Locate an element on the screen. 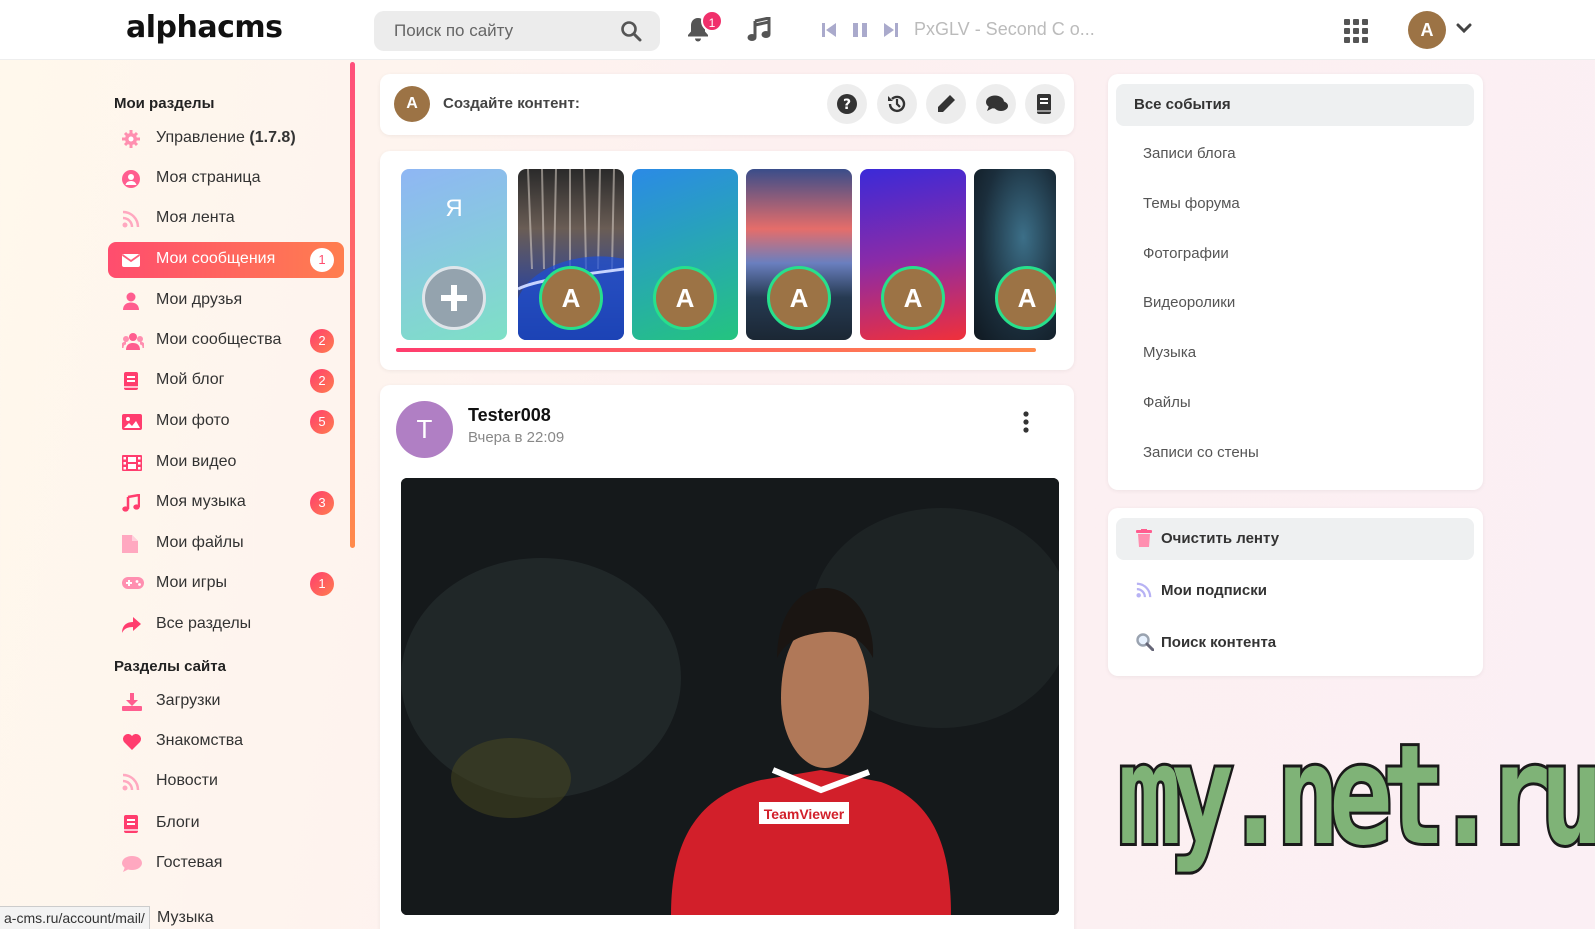  filter-wall-posts: Записи со стены is located at coordinates (1201, 452).